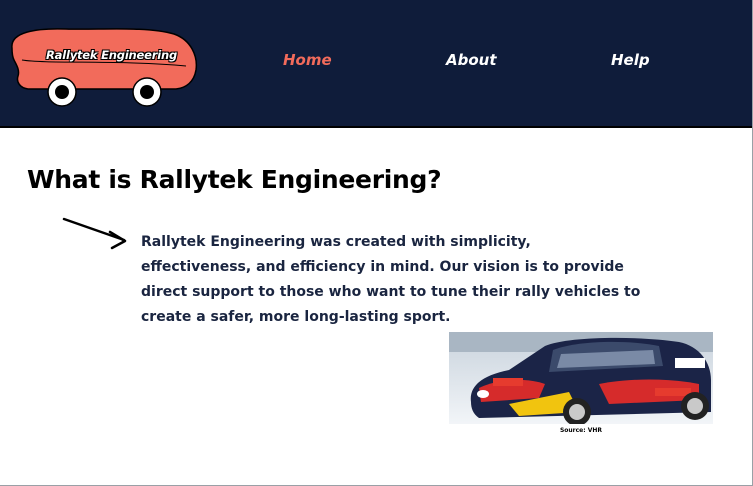 The width and height of the screenshot is (753, 486). What do you see at coordinates (111, 55) in the screenshot?
I see `logo-text: Rallytek Engineering` at bounding box center [111, 55].